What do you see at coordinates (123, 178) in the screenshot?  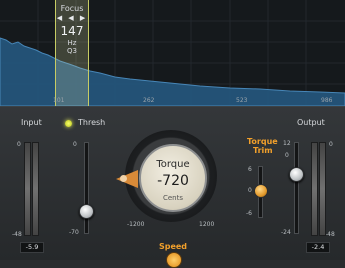 I see `torque-pointer-dot` at bounding box center [123, 178].